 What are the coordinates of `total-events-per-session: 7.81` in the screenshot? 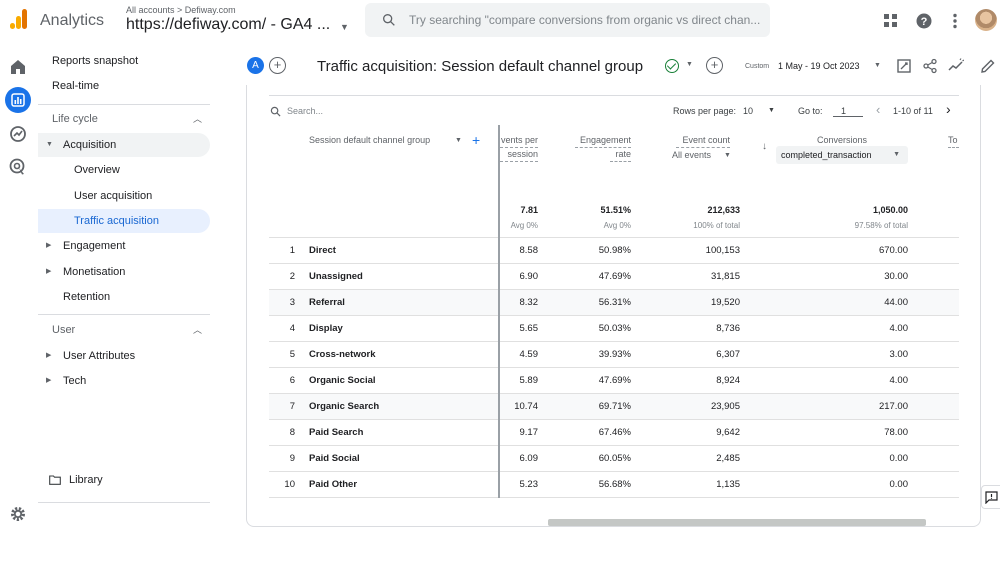 It's located at (529, 210).